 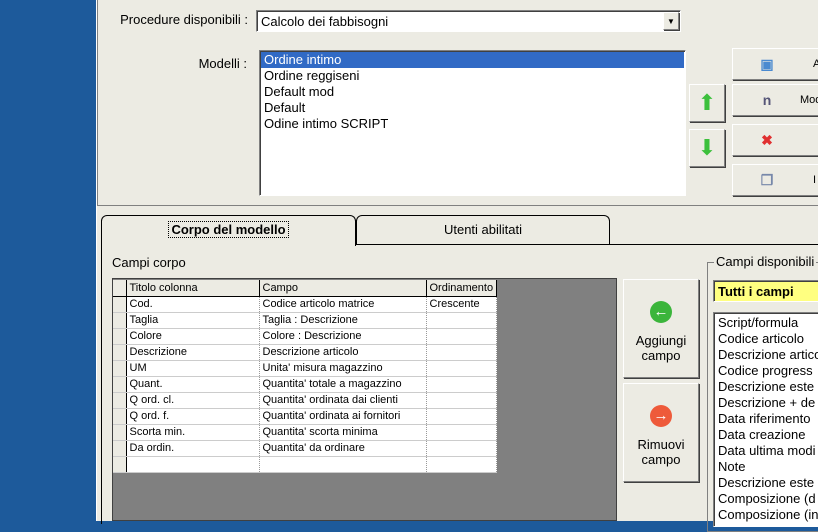 I want to click on table-row, so click(x=305, y=464).